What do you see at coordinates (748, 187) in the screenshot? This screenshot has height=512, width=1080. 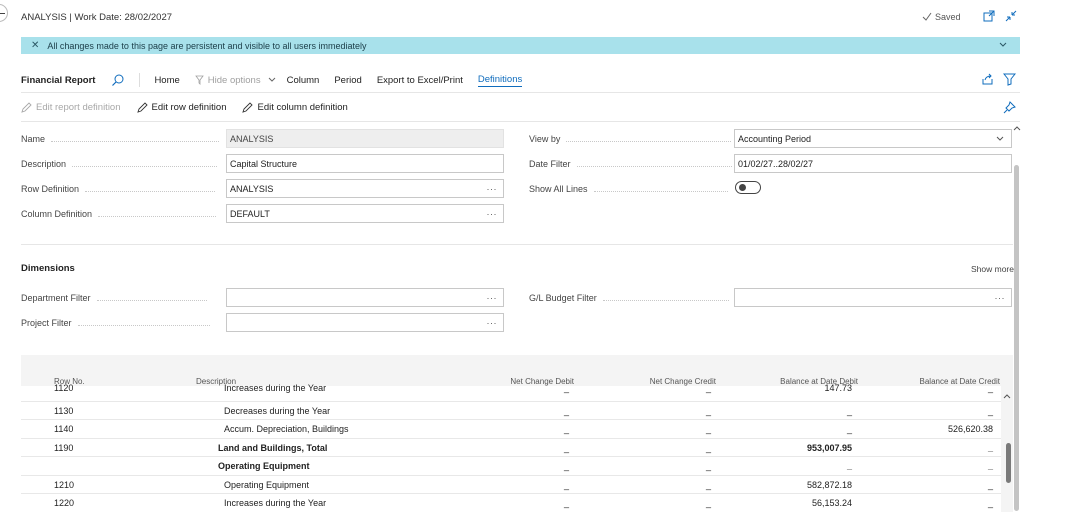 I see `show-all-lines-toggle` at bounding box center [748, 187].